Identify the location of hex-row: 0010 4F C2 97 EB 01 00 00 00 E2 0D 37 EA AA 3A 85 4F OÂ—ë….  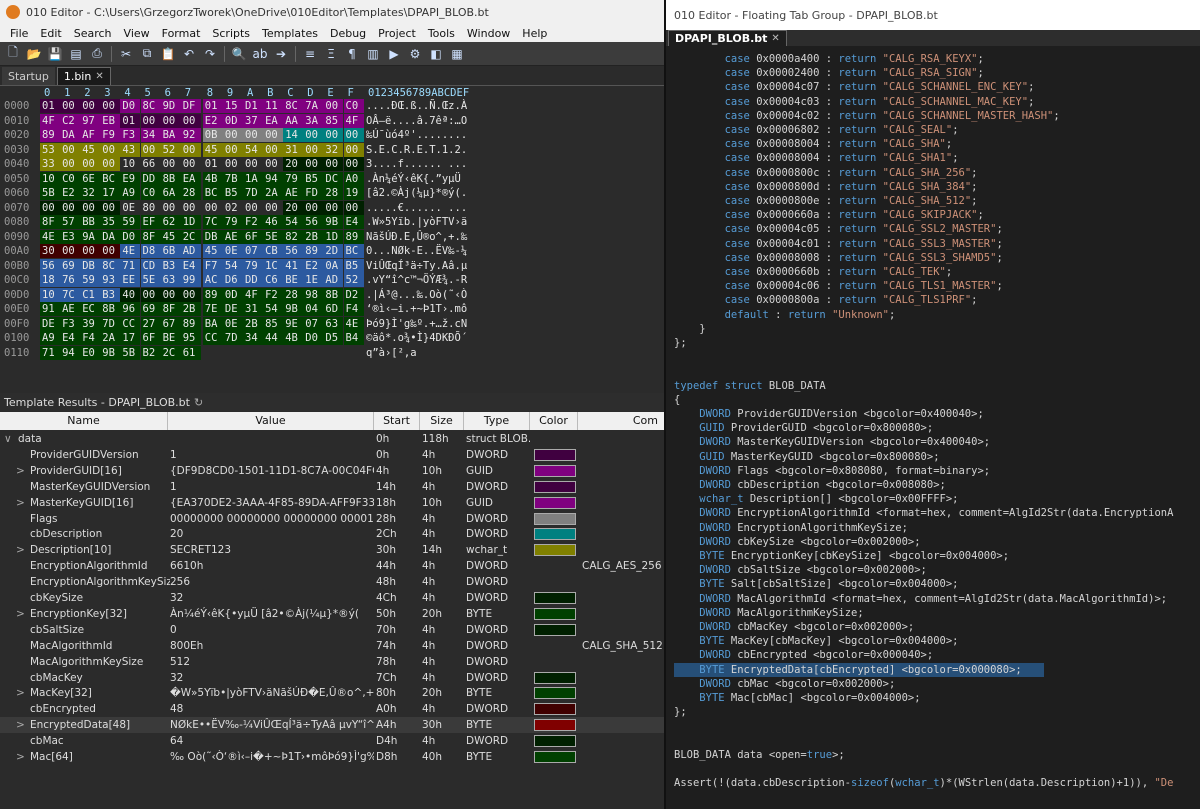
(332, 120).